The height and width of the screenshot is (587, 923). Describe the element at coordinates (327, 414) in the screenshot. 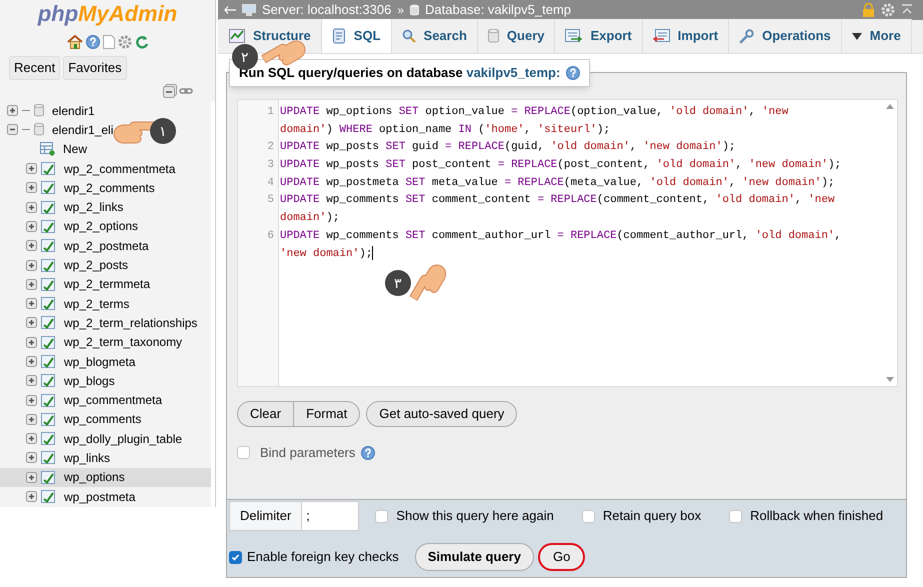

I see `editor-button: Format` at that location.